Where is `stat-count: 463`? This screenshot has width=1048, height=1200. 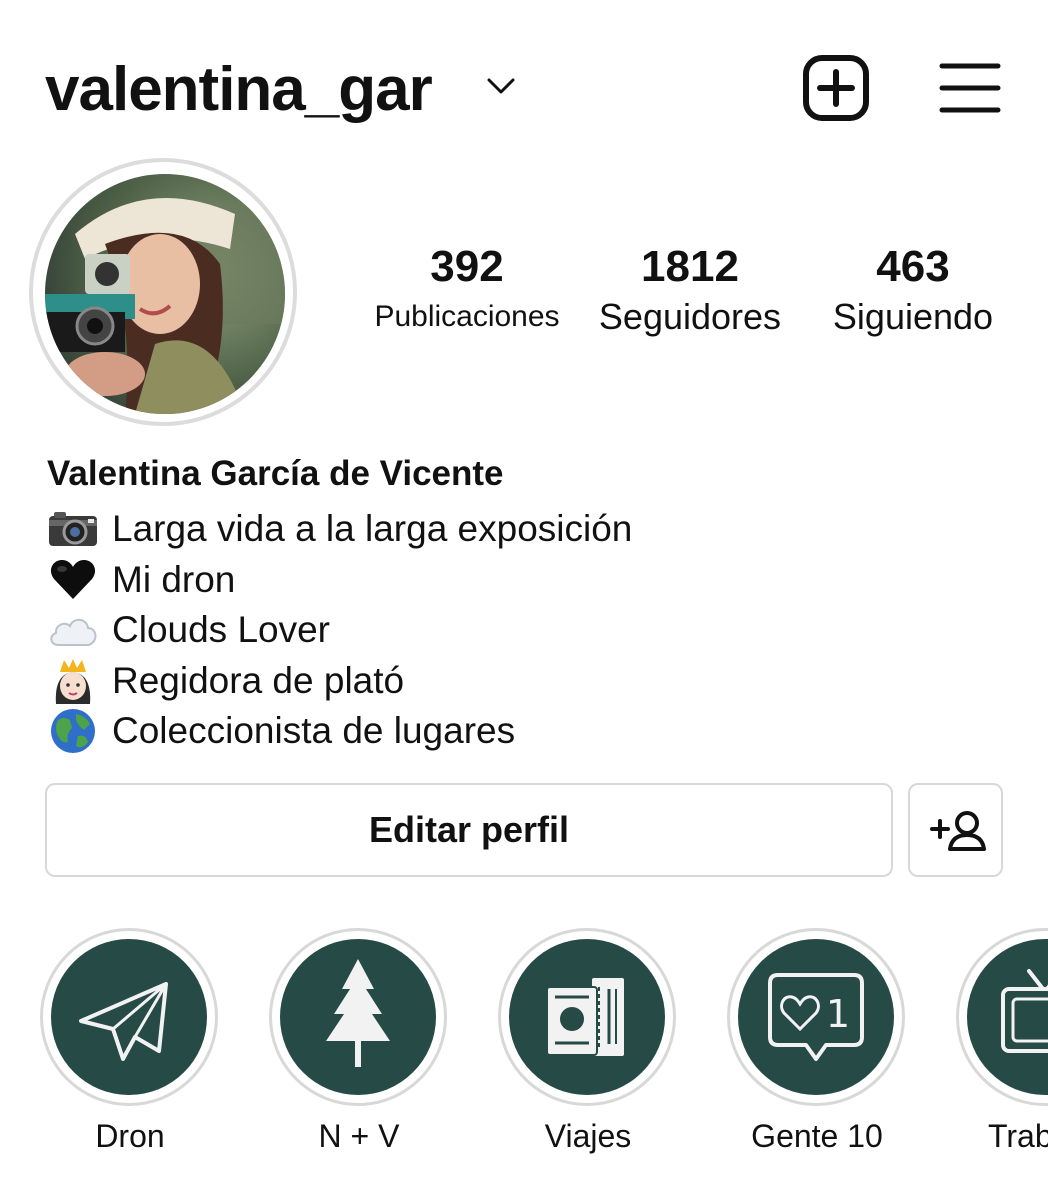 stat-count: 463 is located at coordinates (913, 266).